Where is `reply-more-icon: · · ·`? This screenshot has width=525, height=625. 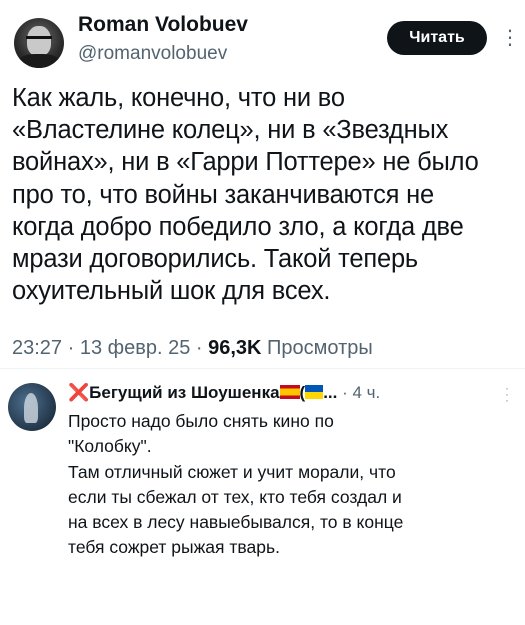
reply-more-icon: · · · is located at coordinates (507, 394).